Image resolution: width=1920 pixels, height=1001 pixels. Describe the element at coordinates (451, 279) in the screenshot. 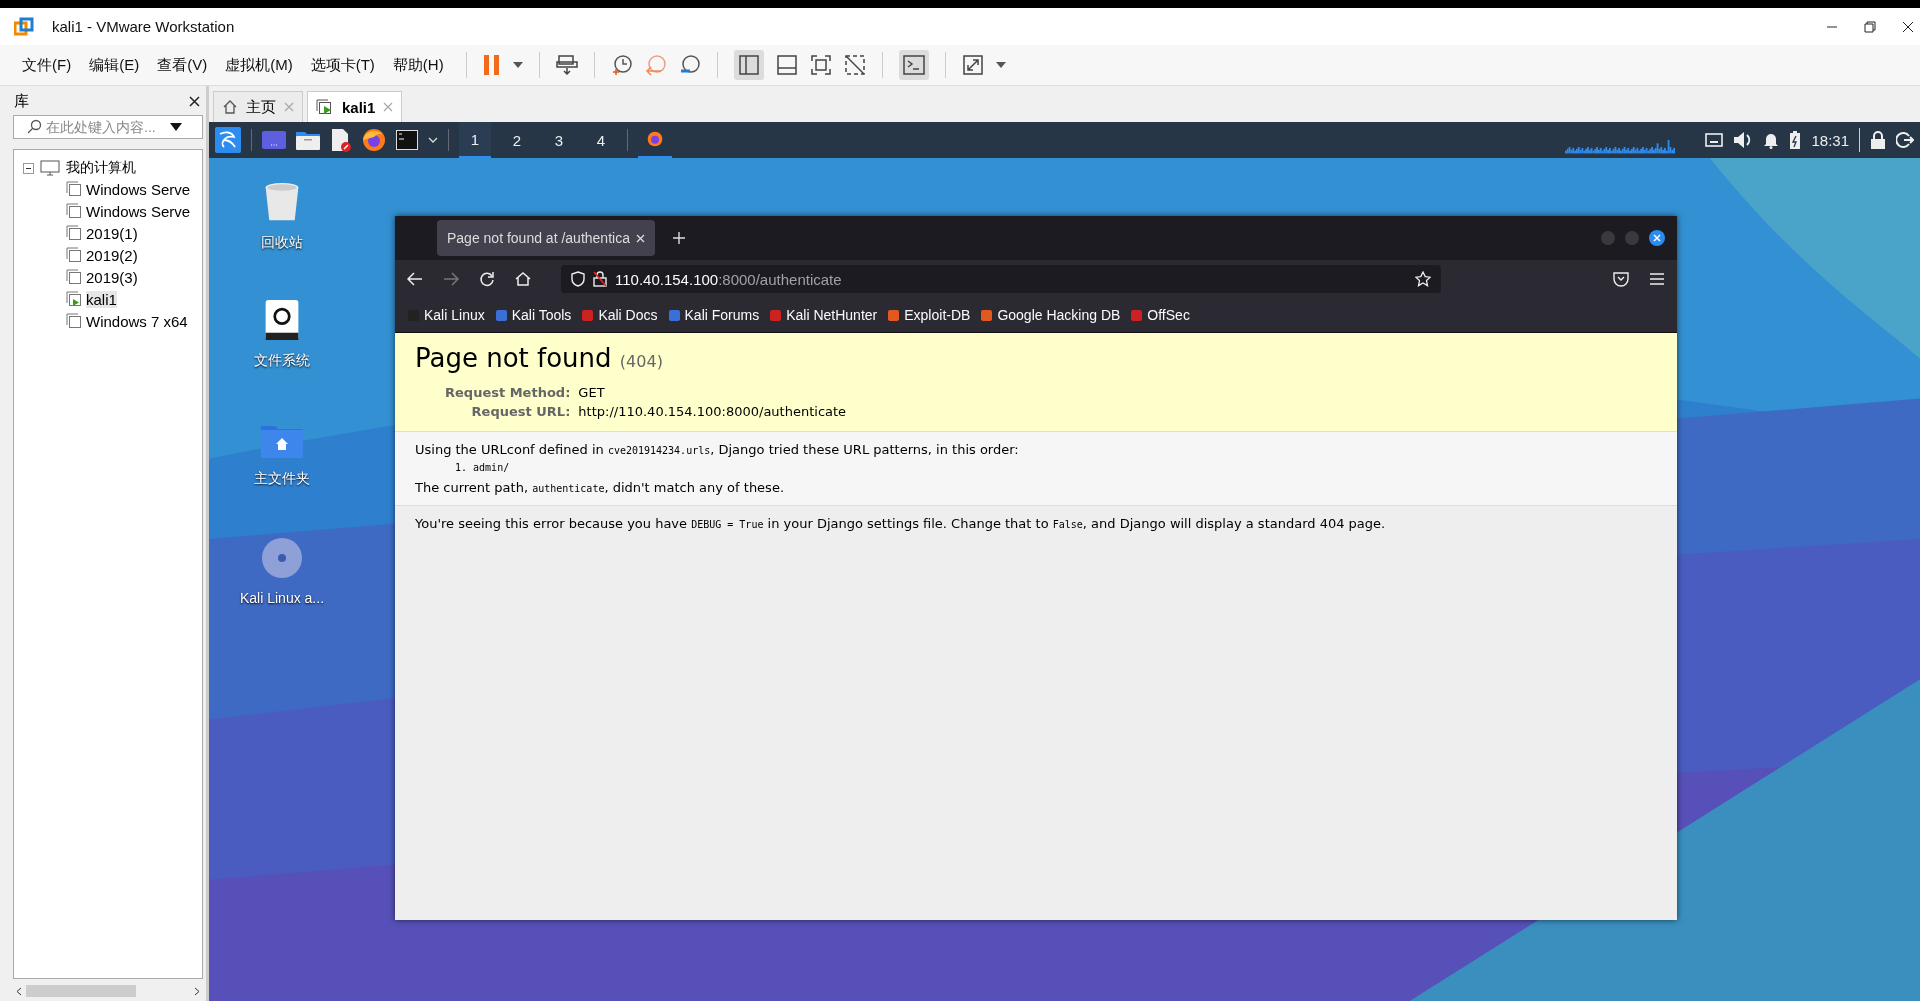

I see `forward-icon` at that location.